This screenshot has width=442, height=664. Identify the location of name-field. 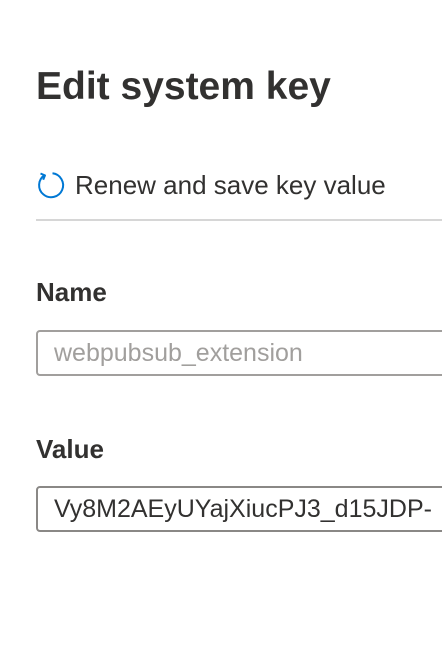
(239, 353).